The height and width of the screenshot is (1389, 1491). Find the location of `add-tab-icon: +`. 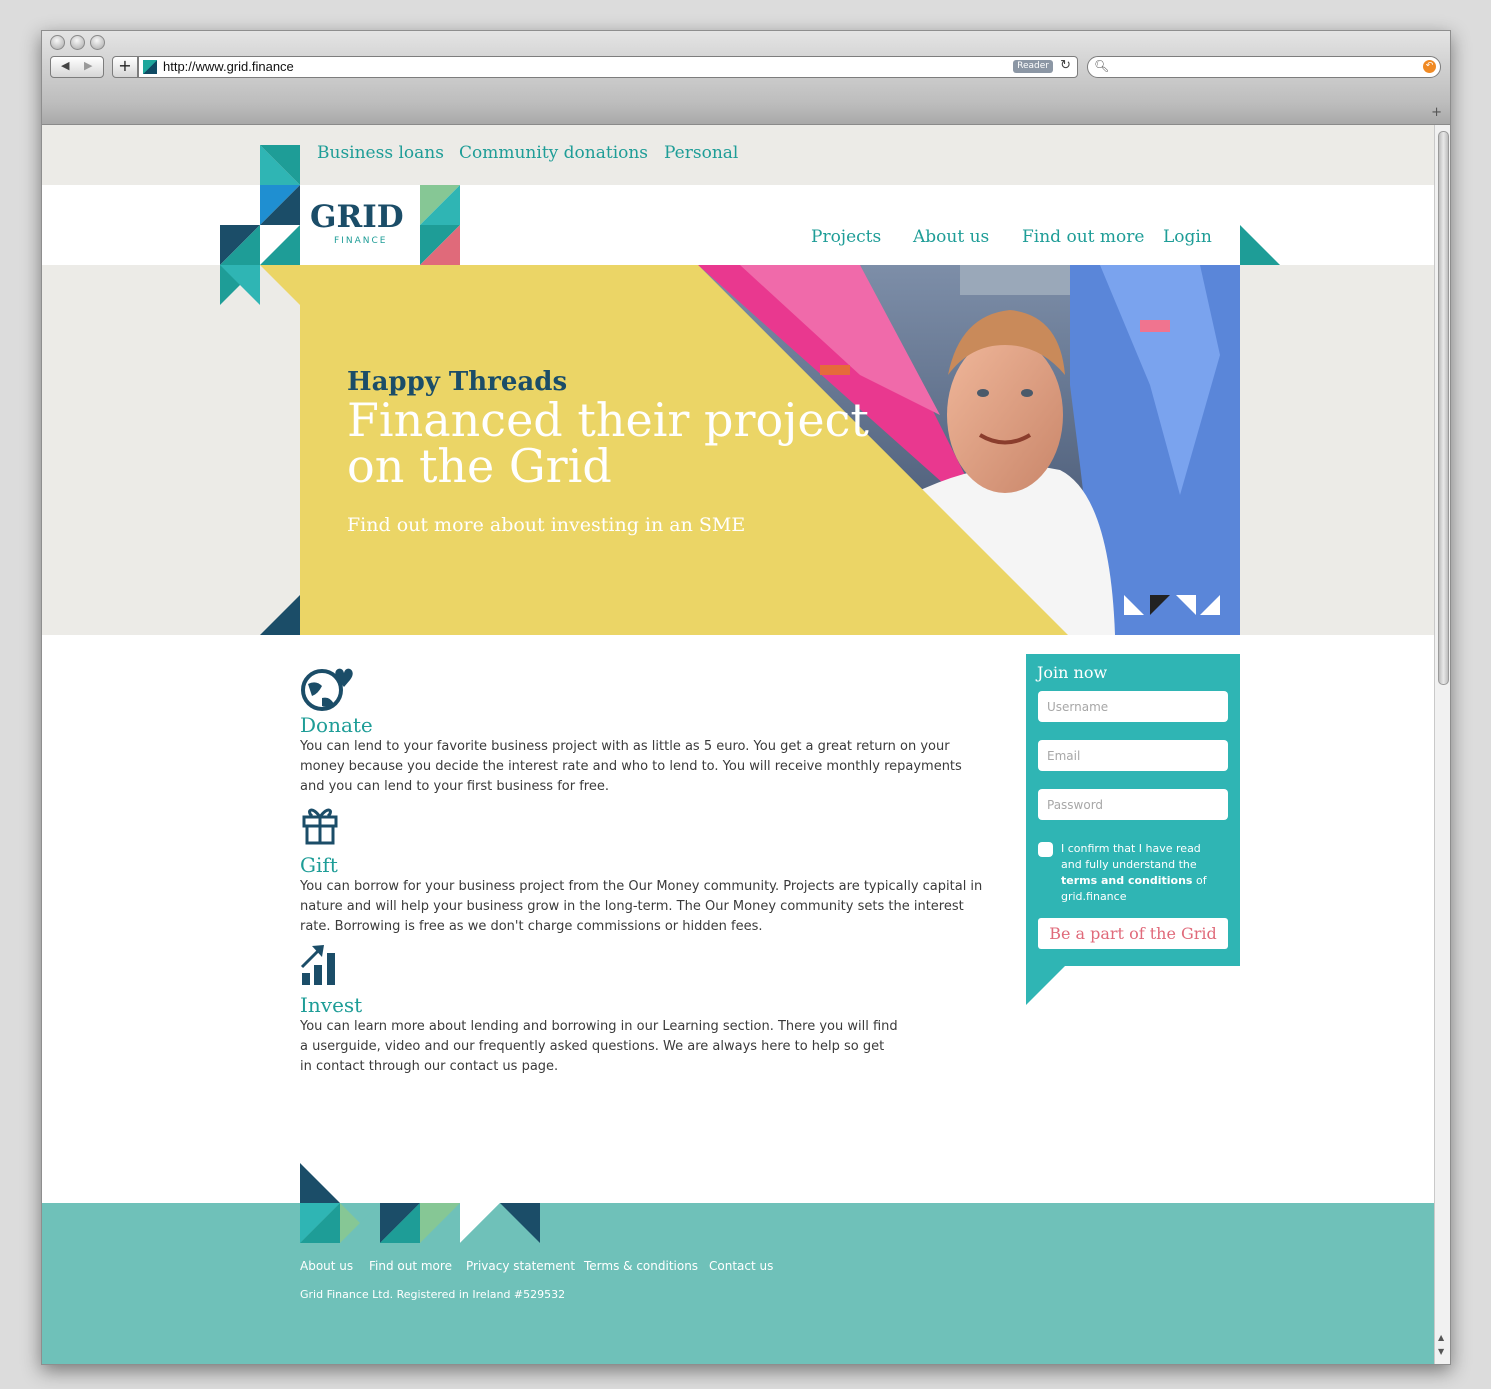

add-tab-icon: + is located at coordinates (1436, 112).